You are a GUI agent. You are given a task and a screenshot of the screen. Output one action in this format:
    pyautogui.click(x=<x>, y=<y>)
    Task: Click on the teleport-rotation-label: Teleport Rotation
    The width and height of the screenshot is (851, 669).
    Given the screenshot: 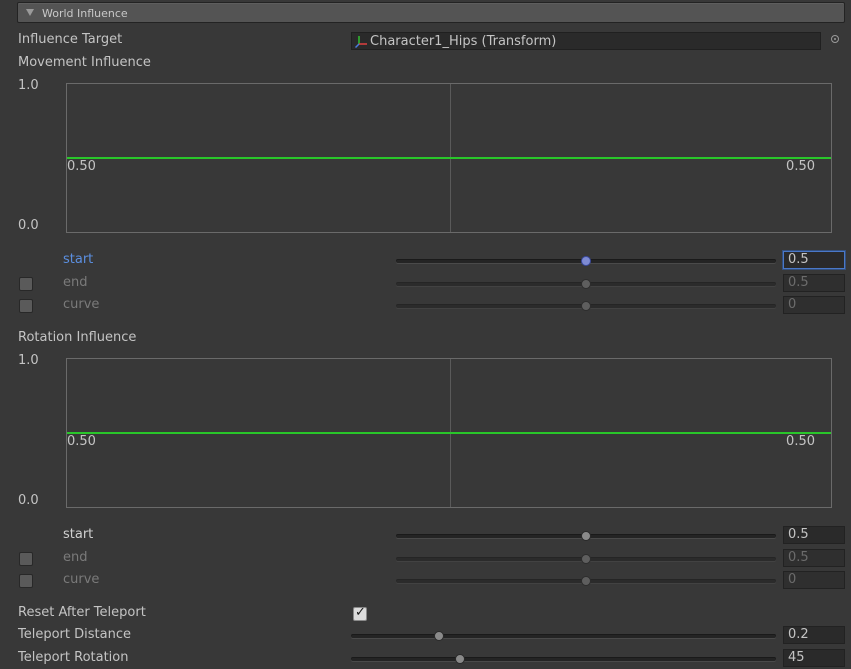 What is the action you would take?
    pyautogui.click(x=73, y=657)
    